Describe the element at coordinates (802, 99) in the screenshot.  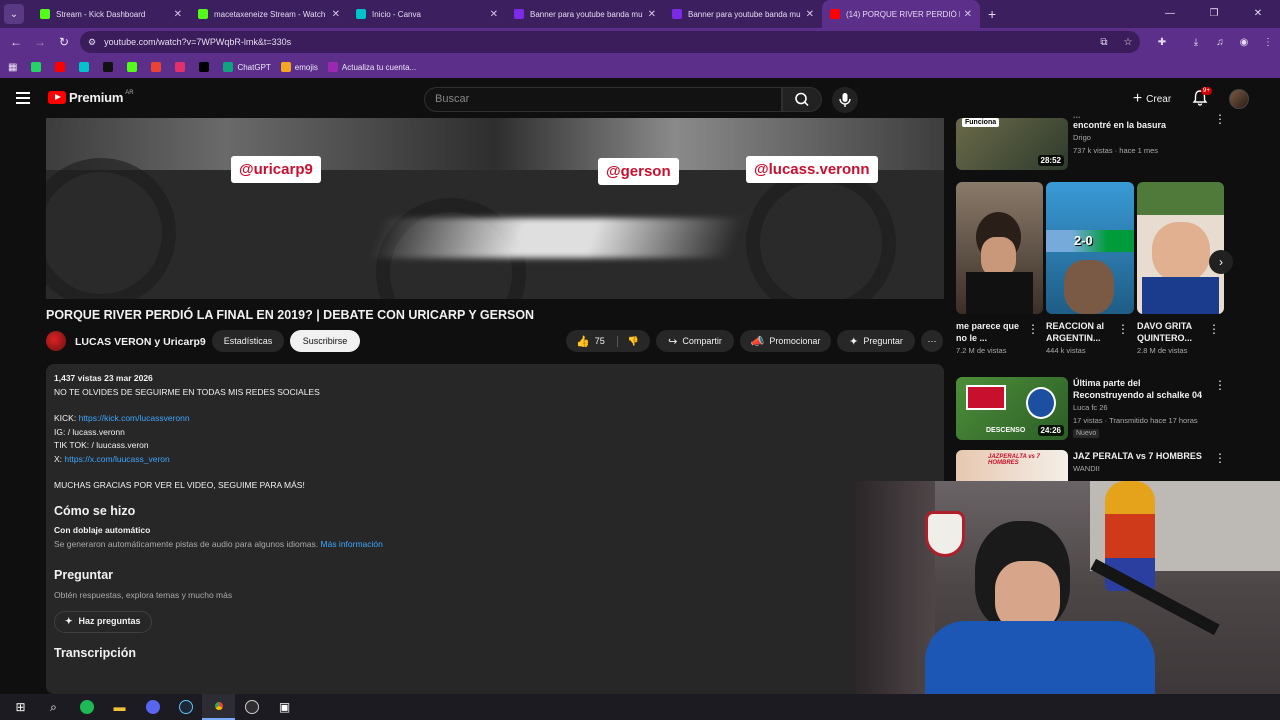
I see `search-button` at that location.